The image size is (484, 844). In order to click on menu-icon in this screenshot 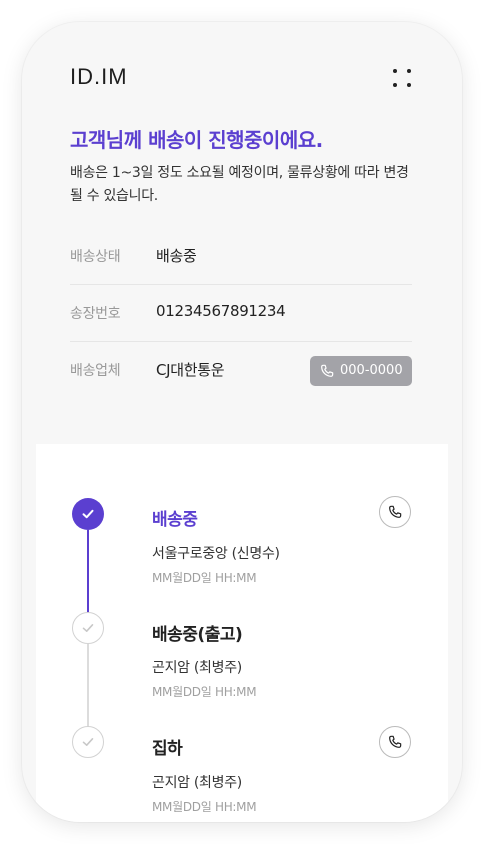, I will do `click(402, 78)`.